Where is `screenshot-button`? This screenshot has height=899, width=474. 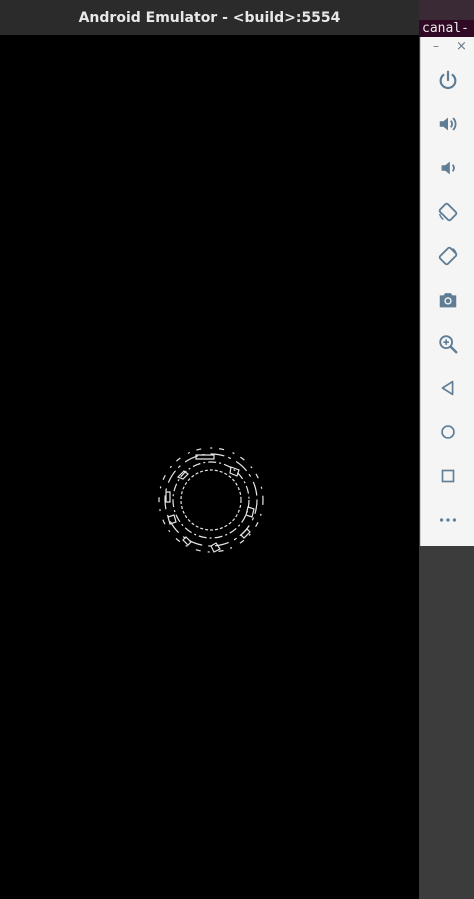
screenshot-button is located at coordinates (448, 300).